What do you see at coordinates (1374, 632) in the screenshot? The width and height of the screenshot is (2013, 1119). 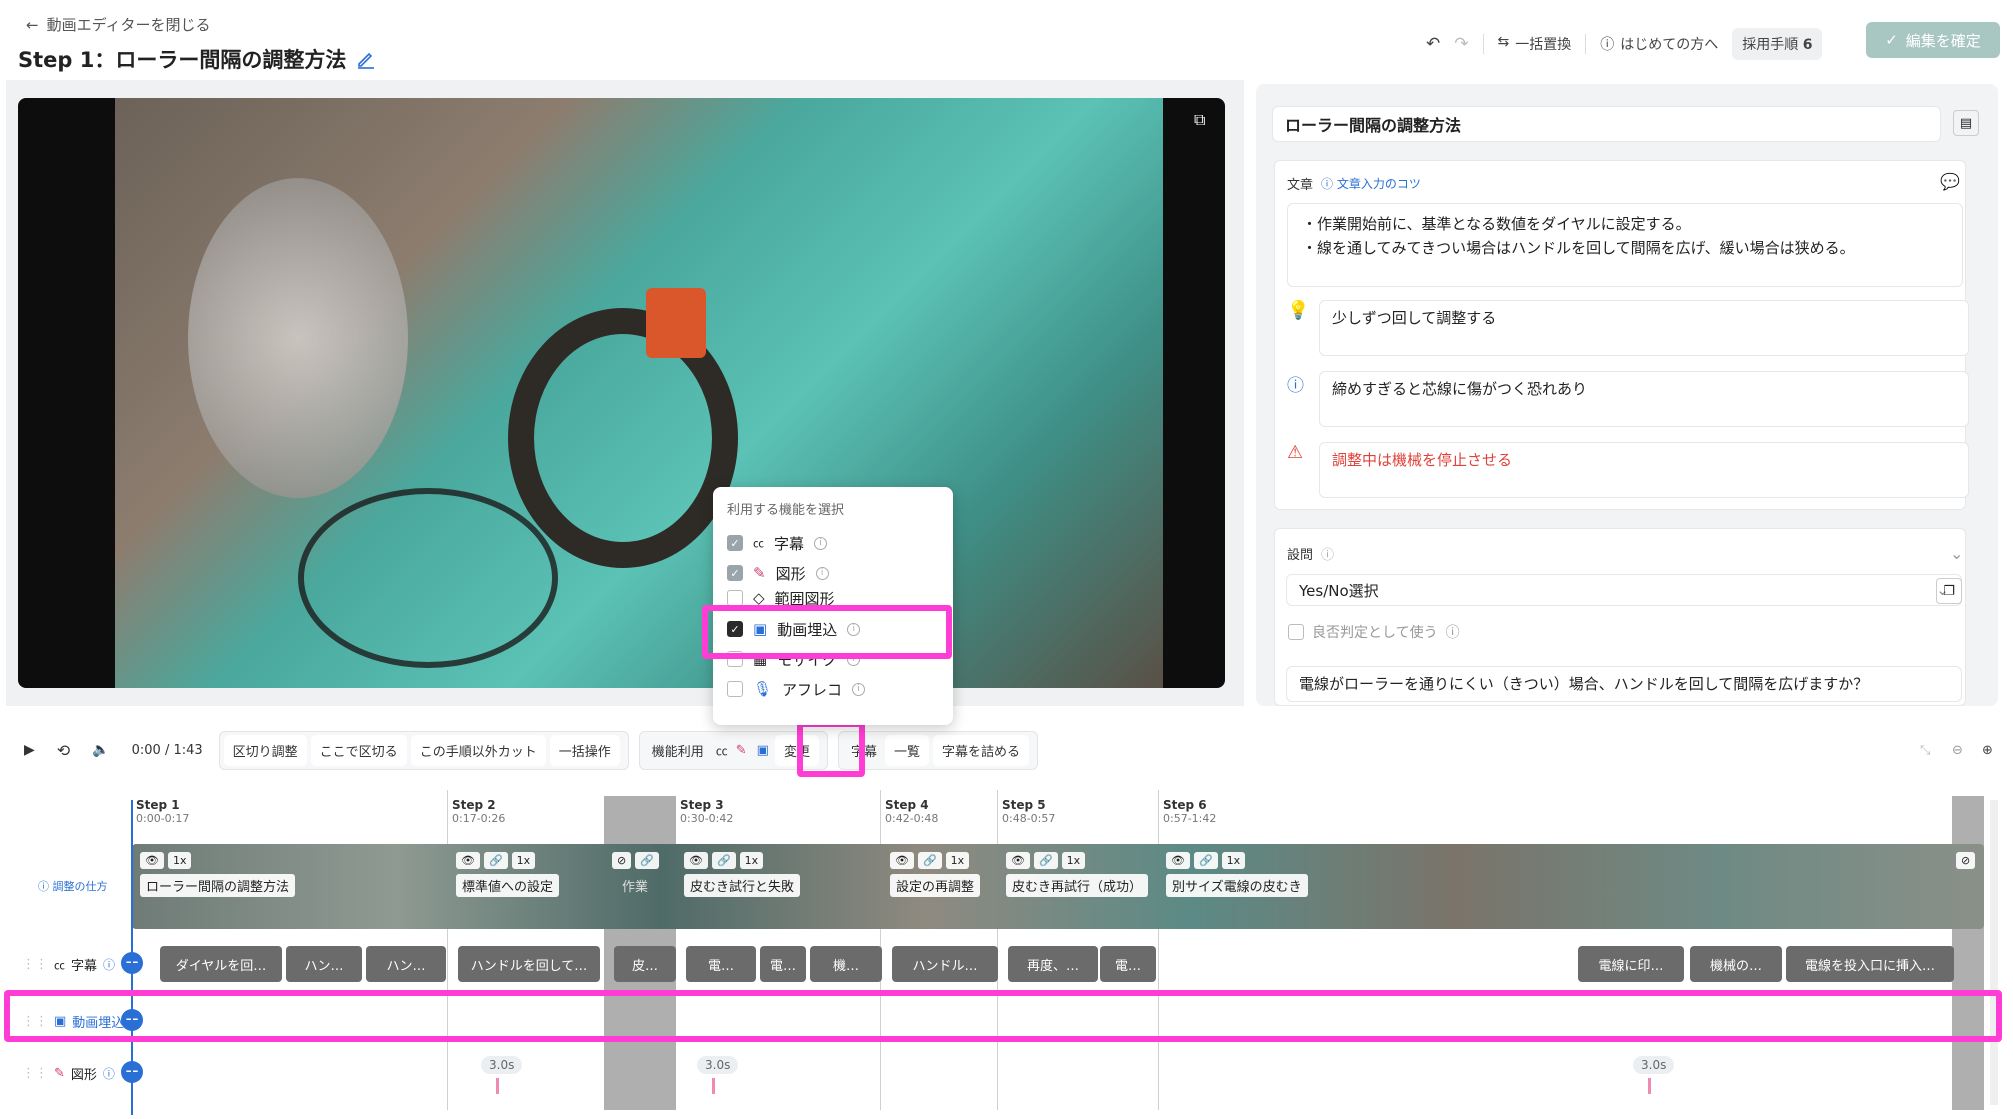 I see `pass-fail-option: 良否判定として使う ⓘ` at bounding box center [1374, 632].